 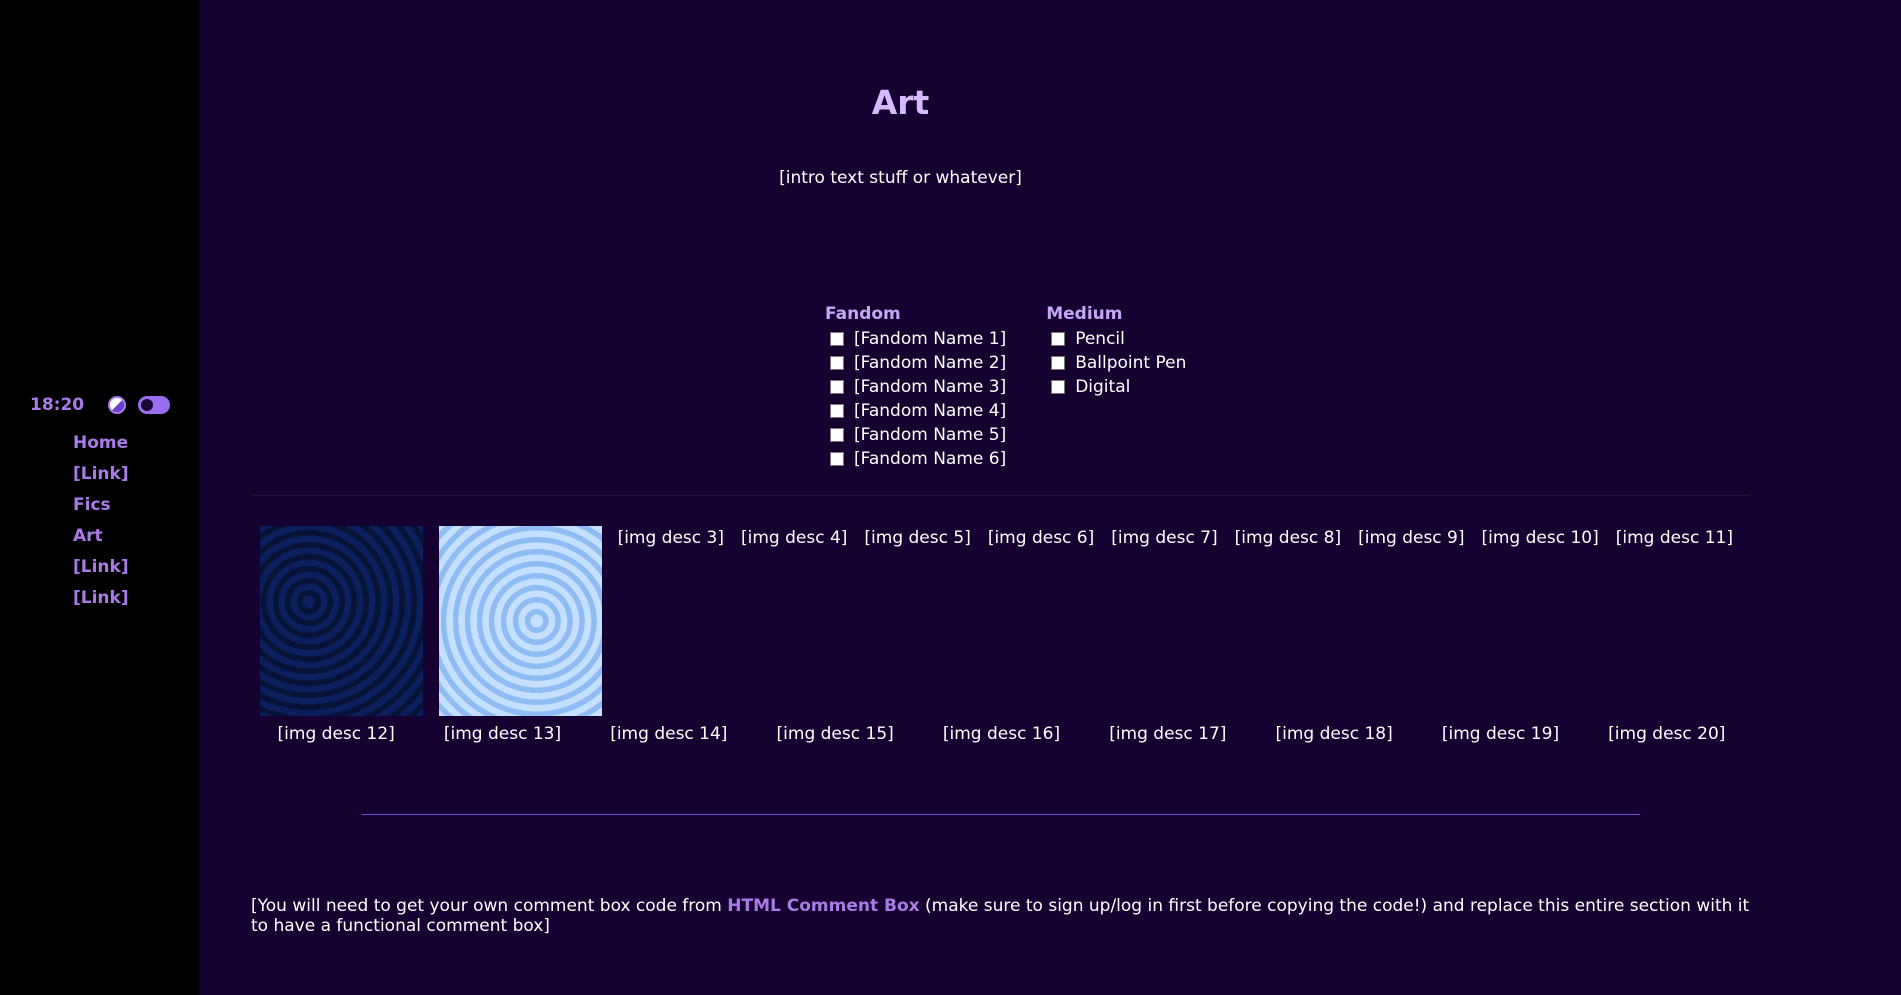 I want to click on image-desc: [img desc 3], so click(x=671, y=538).